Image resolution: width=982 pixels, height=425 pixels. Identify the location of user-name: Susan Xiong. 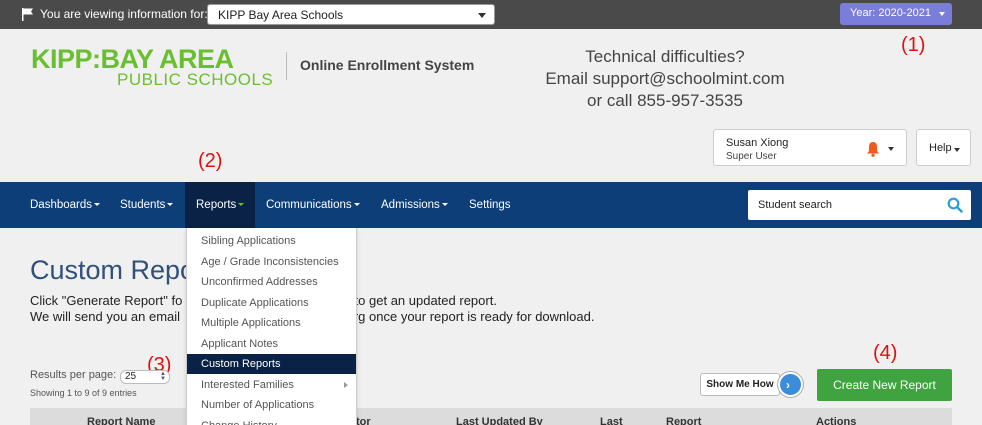
(757, 143).